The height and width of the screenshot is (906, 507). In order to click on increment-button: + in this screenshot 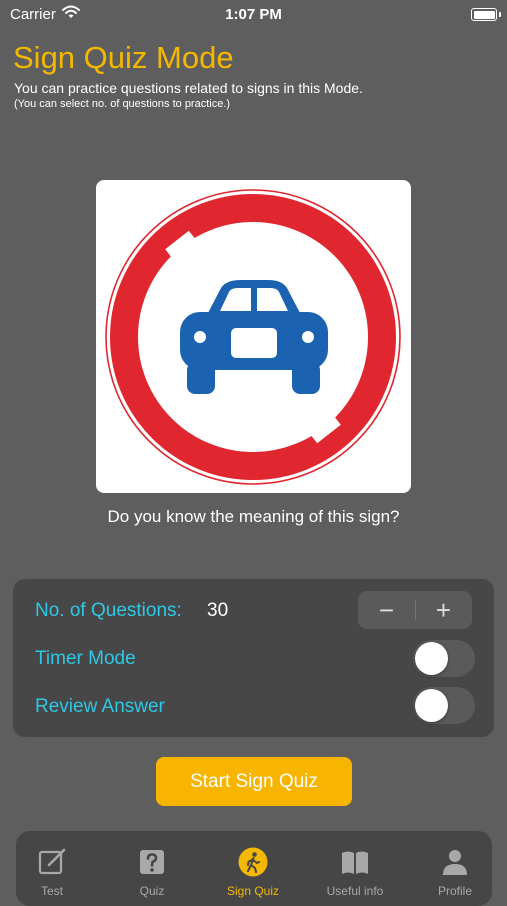, I will do `click(443, 610)`.